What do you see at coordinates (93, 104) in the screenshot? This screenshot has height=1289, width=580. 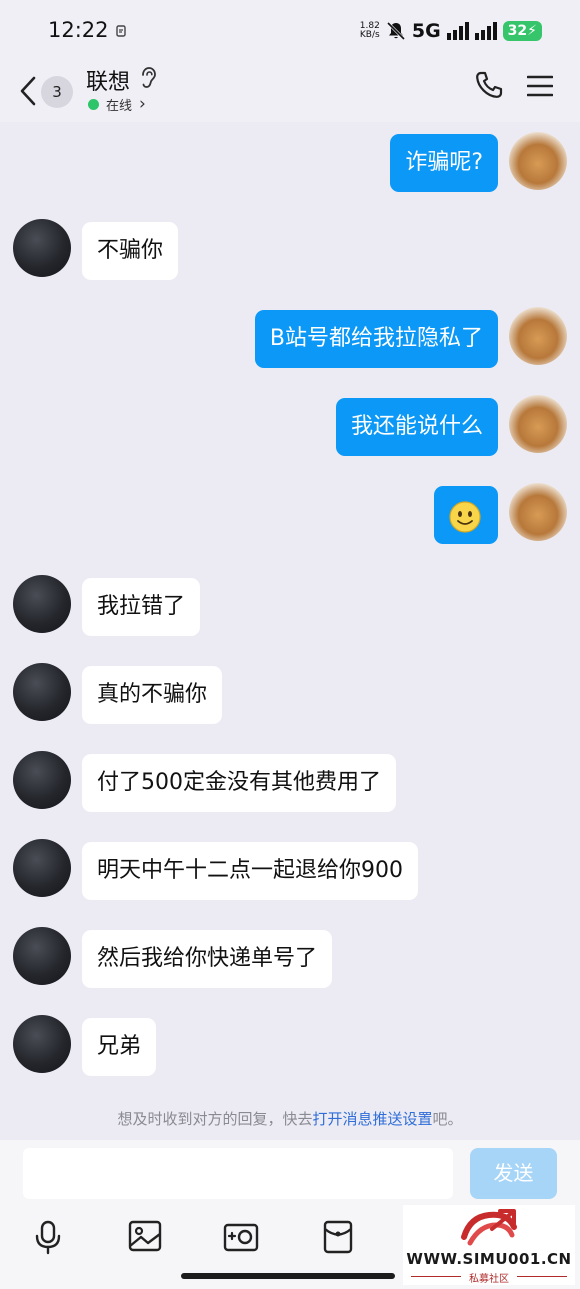 I see `online-dot-icon` at bounding box center [93, 104].